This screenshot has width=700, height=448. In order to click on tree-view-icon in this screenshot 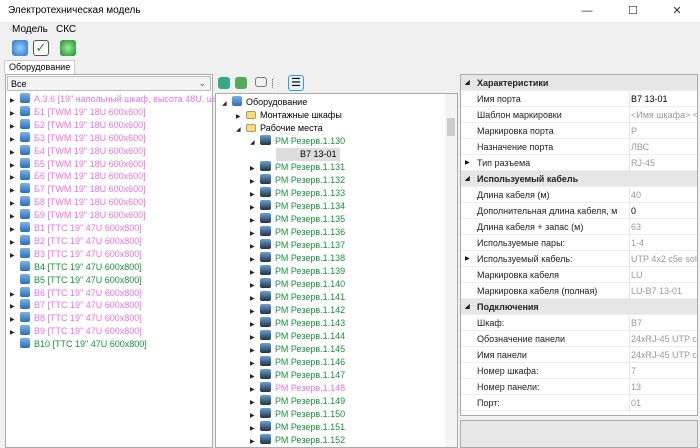, I will do `click(241, 83)`.